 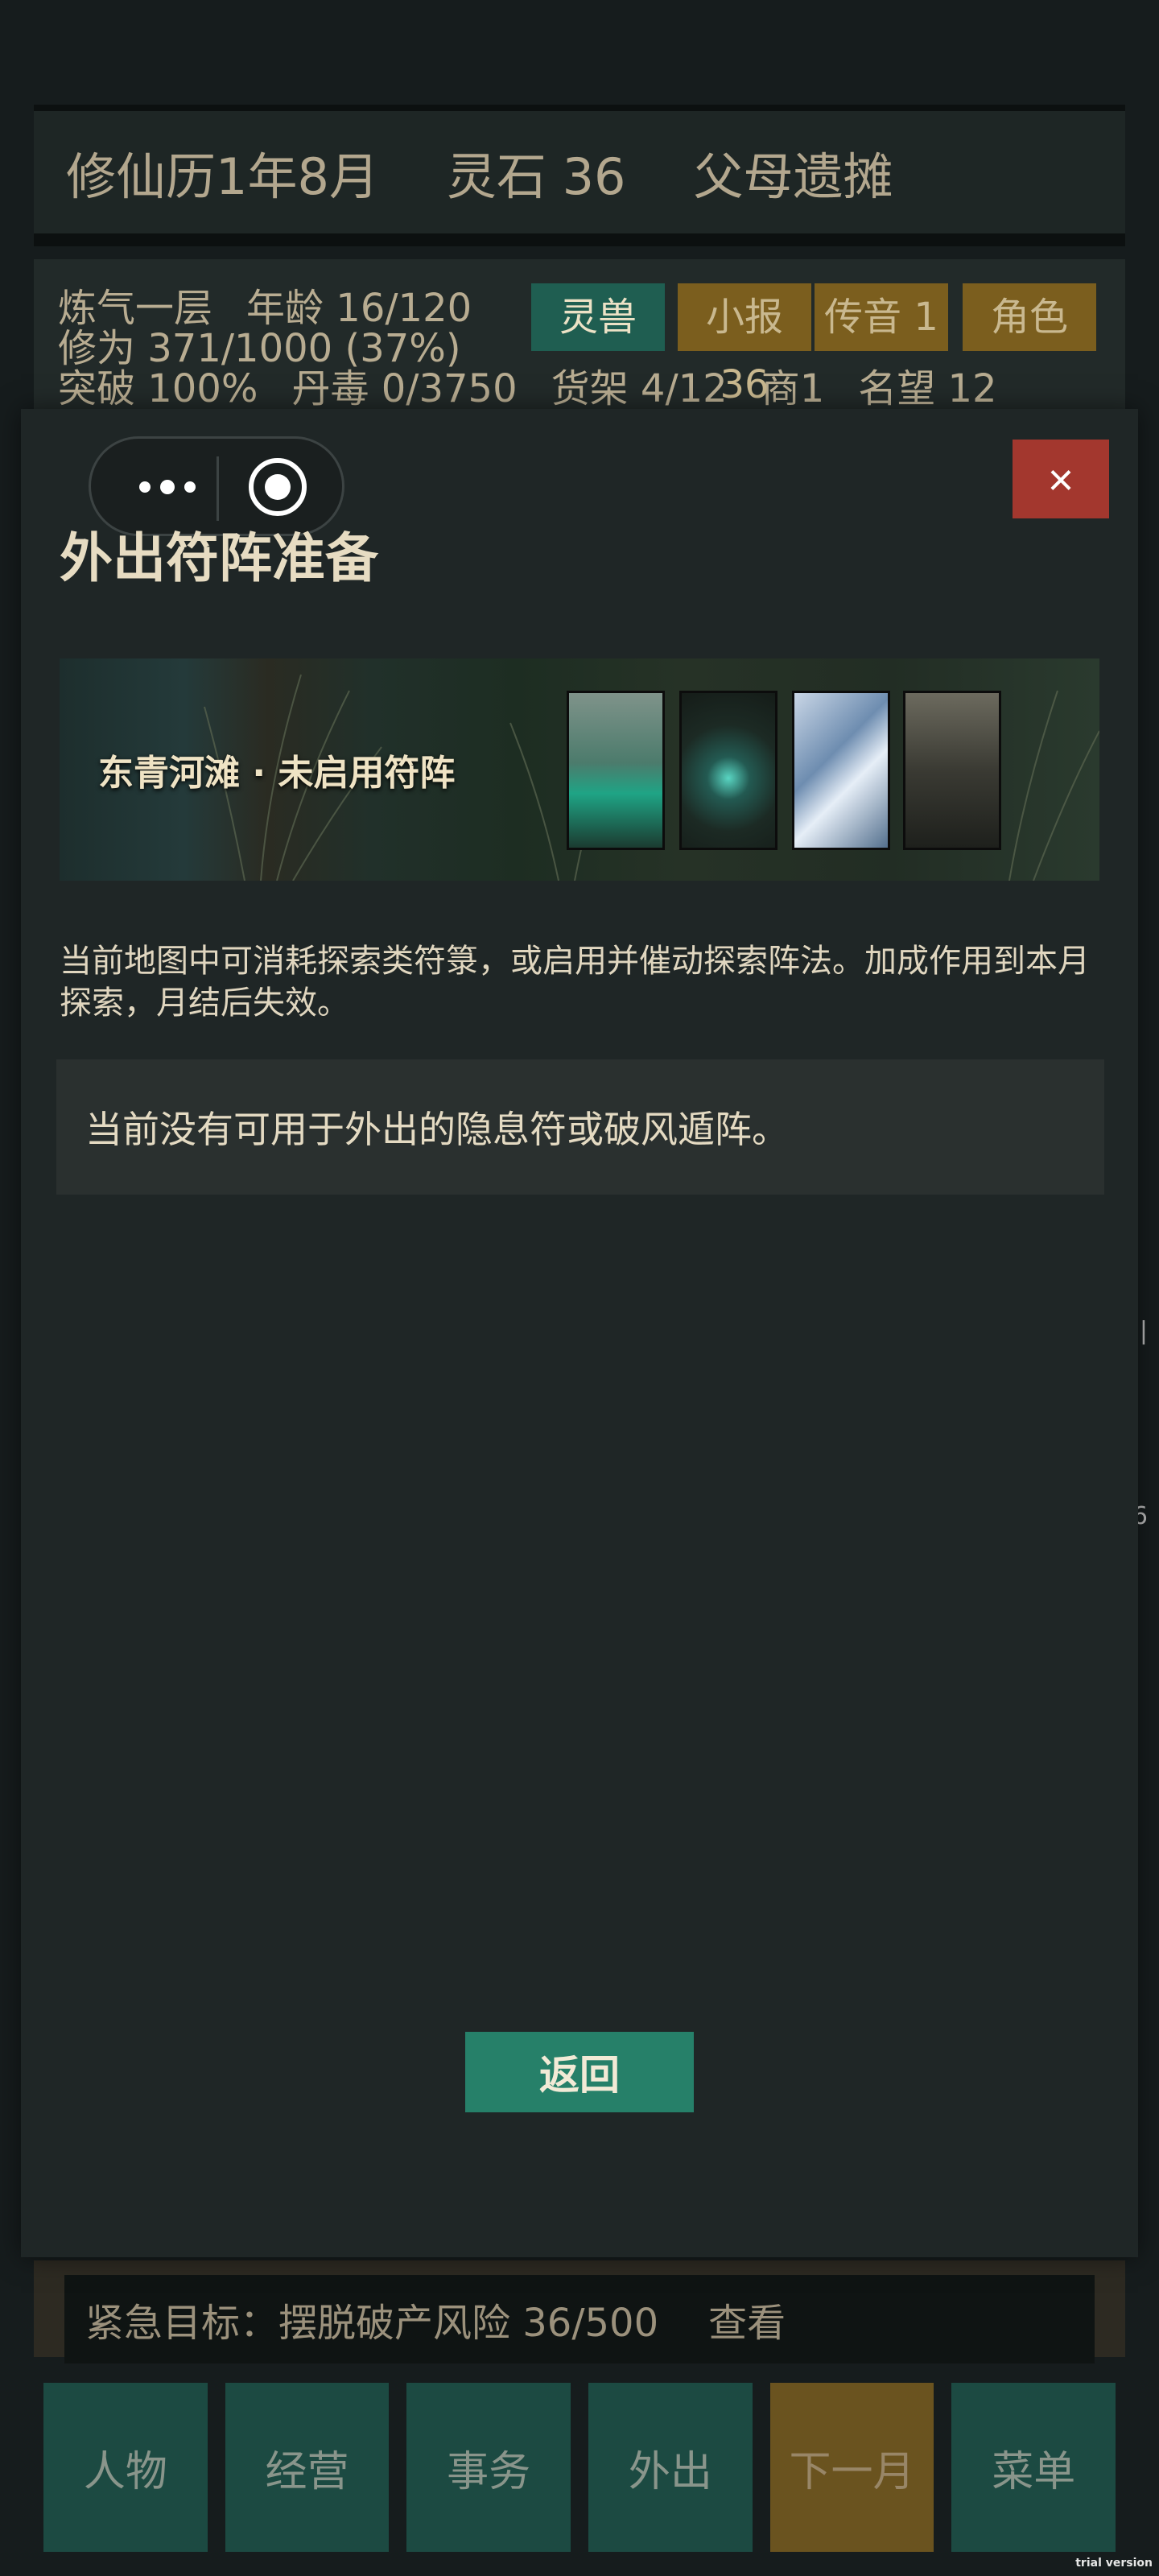 I want to click on close-button: ×, so click(x=1061, y=479).